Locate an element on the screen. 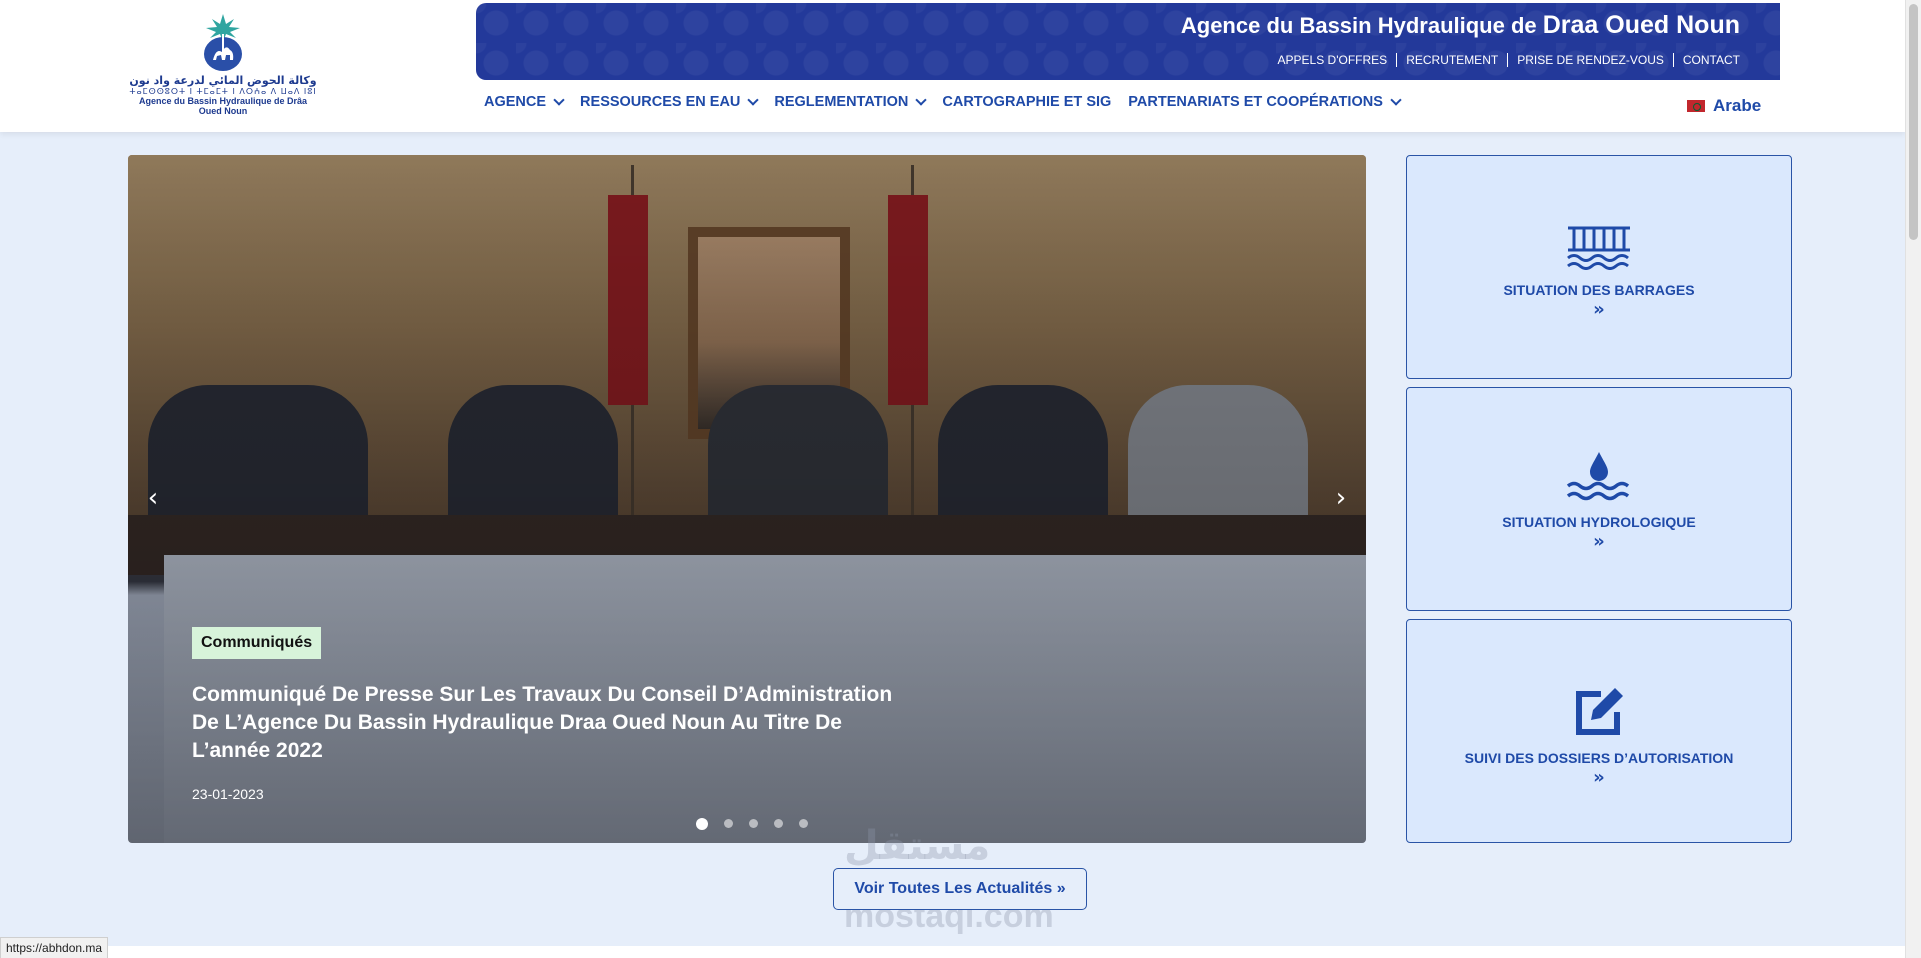  edit-icon is located at coordinates (1599, 711).